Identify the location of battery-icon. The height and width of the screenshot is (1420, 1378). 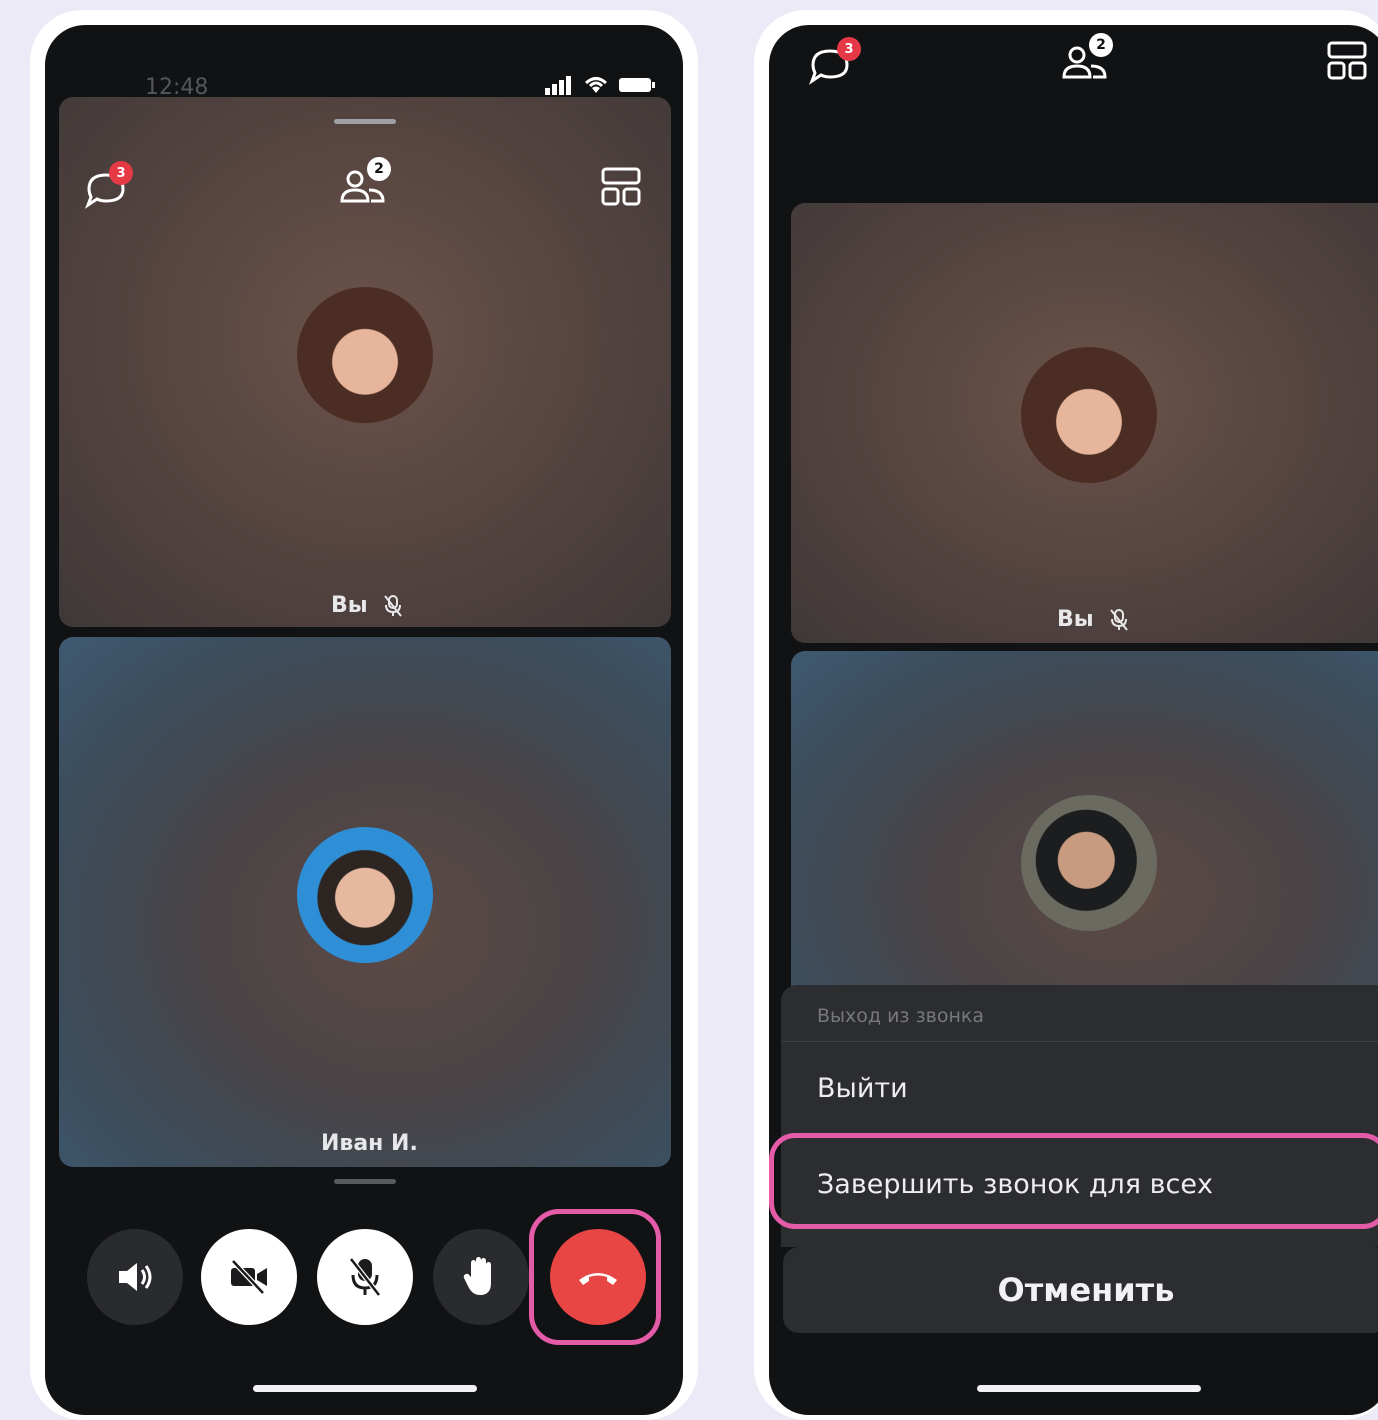
(637, 85).